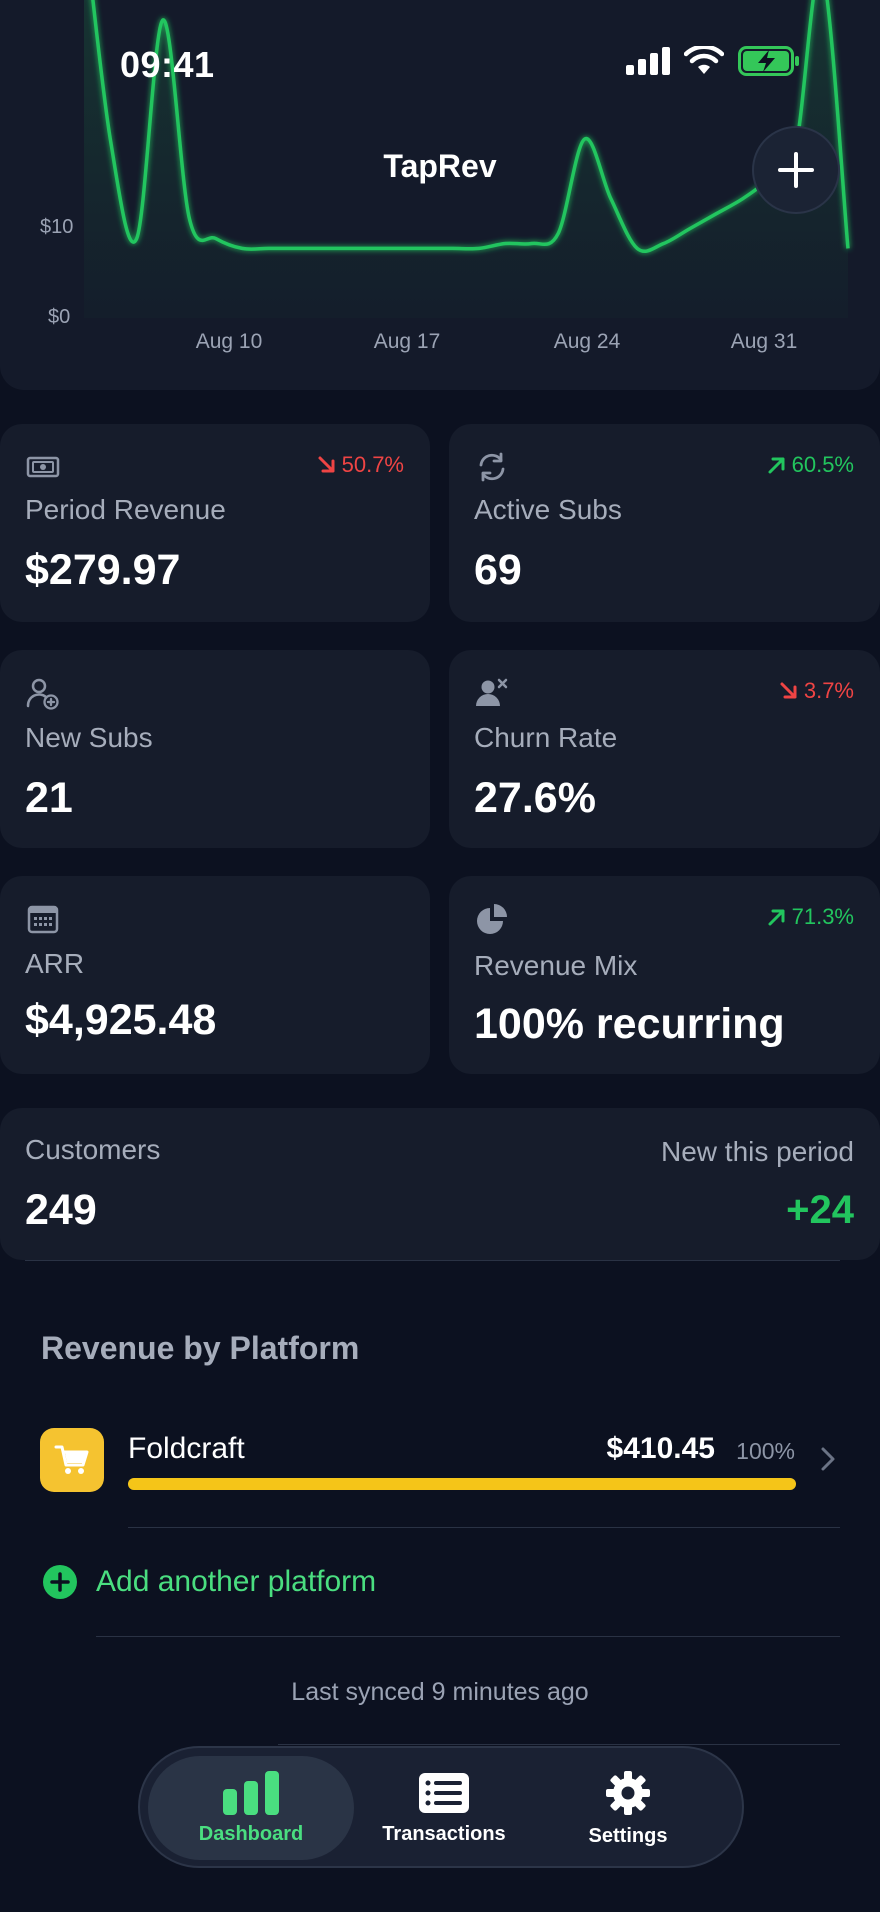  Describe the element at coordinates (440, 60) in the screenshot. I see `status-bar: 09:41` at that location.